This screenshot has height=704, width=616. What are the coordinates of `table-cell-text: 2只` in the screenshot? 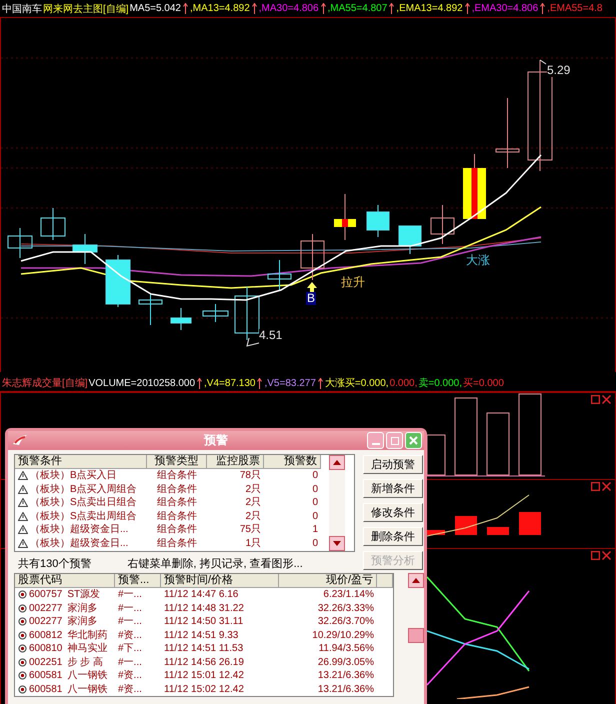 It's located at (253, 516).